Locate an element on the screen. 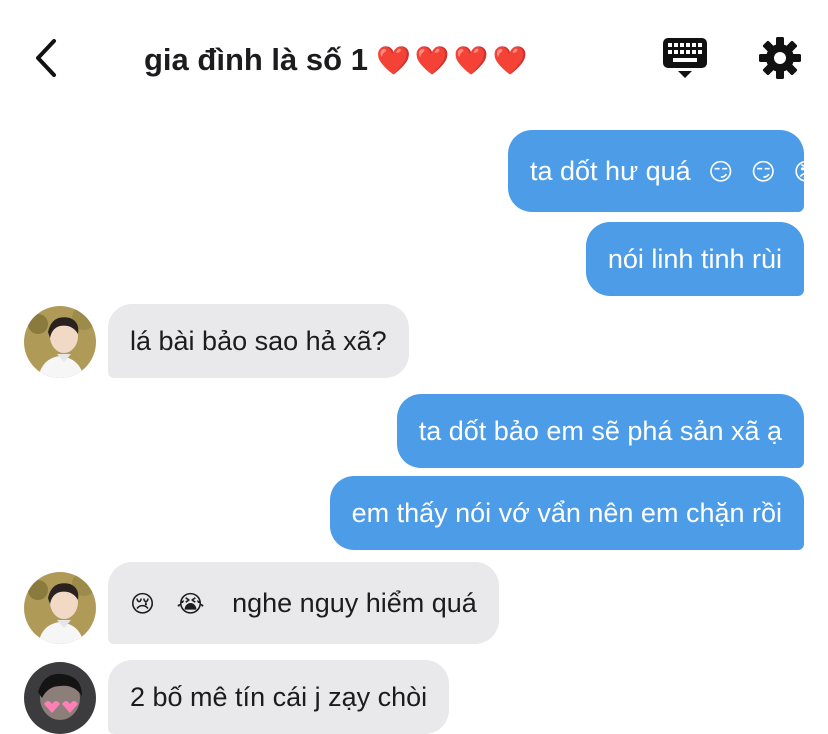  crying-emoji-icon: 😢 is located at coordinates (143, 604).